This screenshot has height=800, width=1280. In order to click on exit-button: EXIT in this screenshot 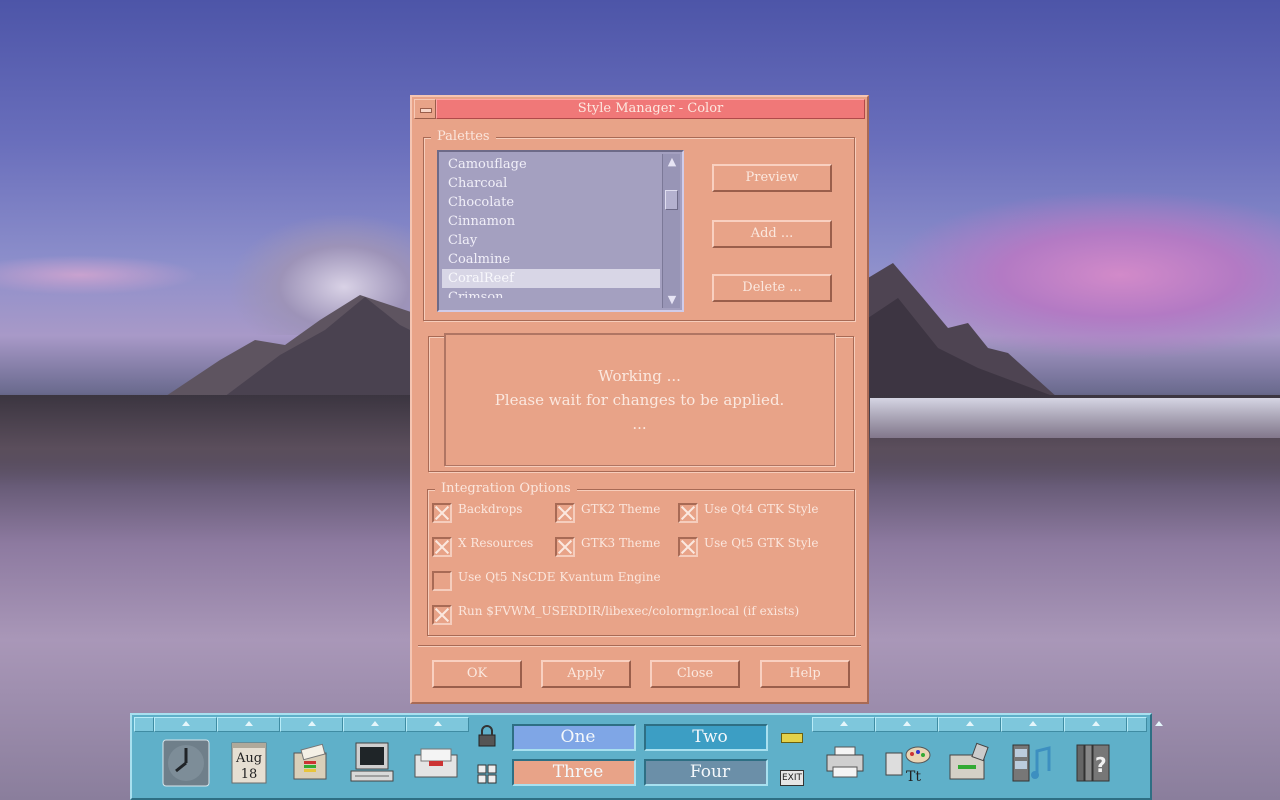, I will do `click(792, 778)`.